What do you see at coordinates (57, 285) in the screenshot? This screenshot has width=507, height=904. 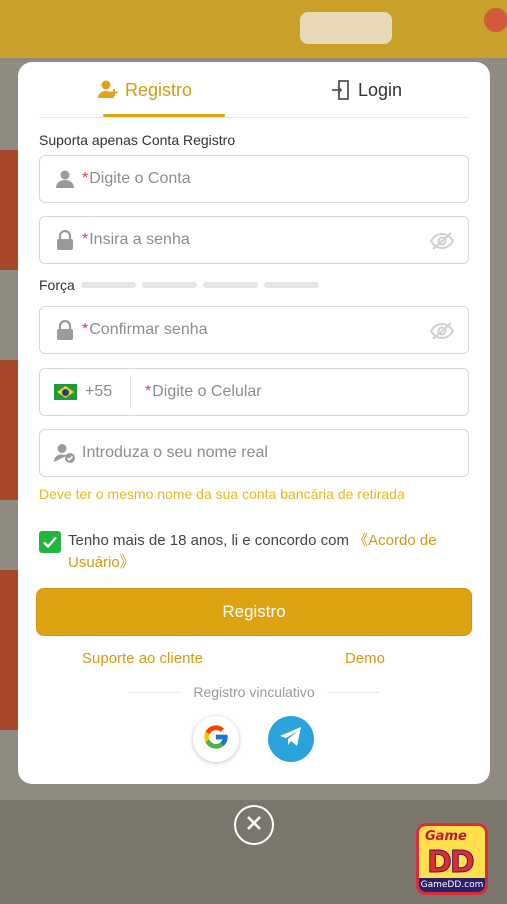 I see `strength-label: Força` at bounding box center [57, 285].